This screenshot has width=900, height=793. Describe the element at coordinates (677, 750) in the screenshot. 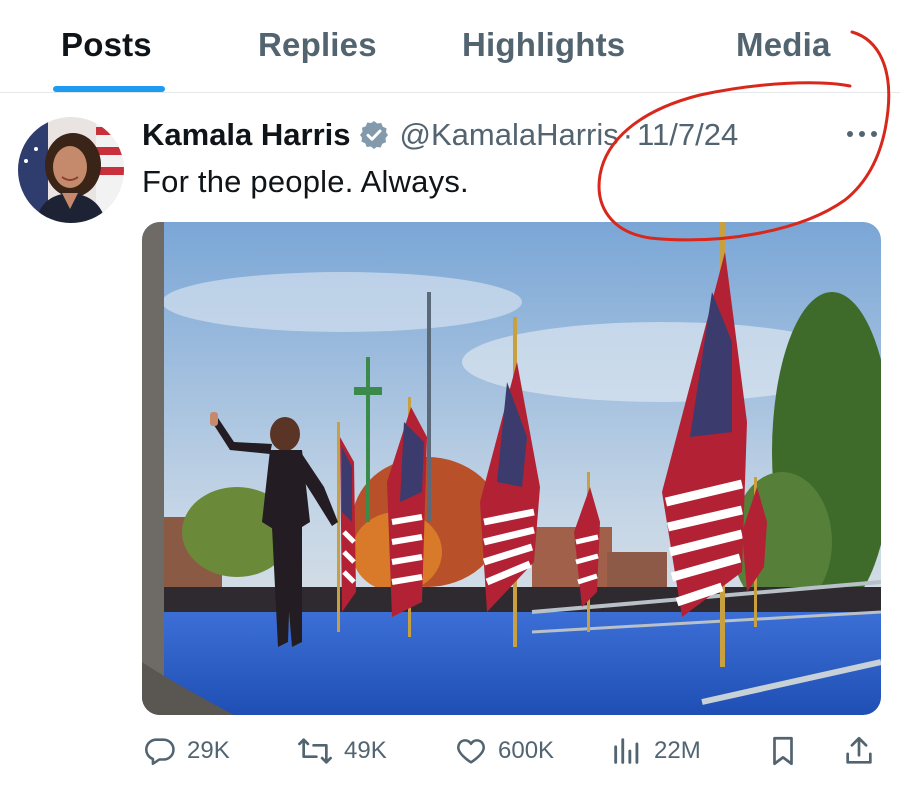

I see `views-count: 22M` at that location.